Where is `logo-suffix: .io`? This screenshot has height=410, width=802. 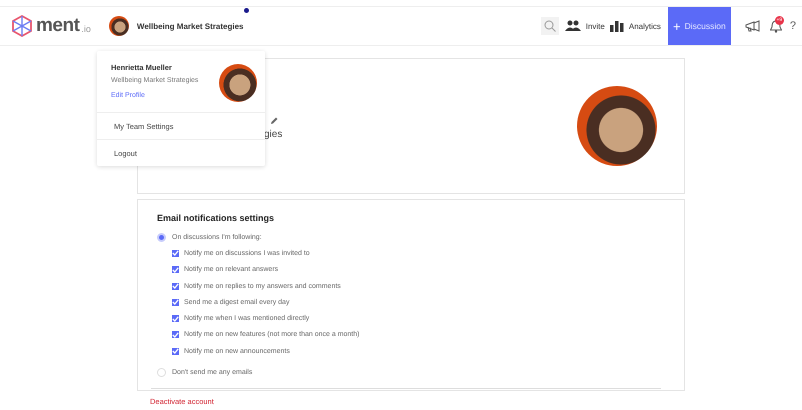
logo-suffix: .io is located at coordinates (86, 29).